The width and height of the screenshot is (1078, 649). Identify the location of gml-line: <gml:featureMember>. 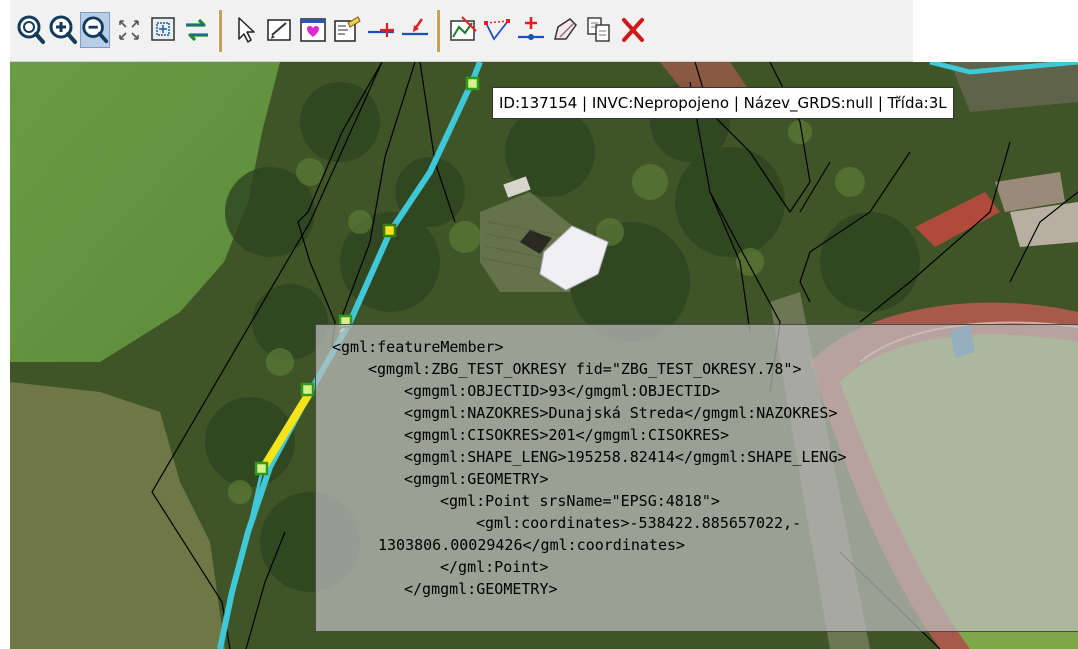
(418, 347).